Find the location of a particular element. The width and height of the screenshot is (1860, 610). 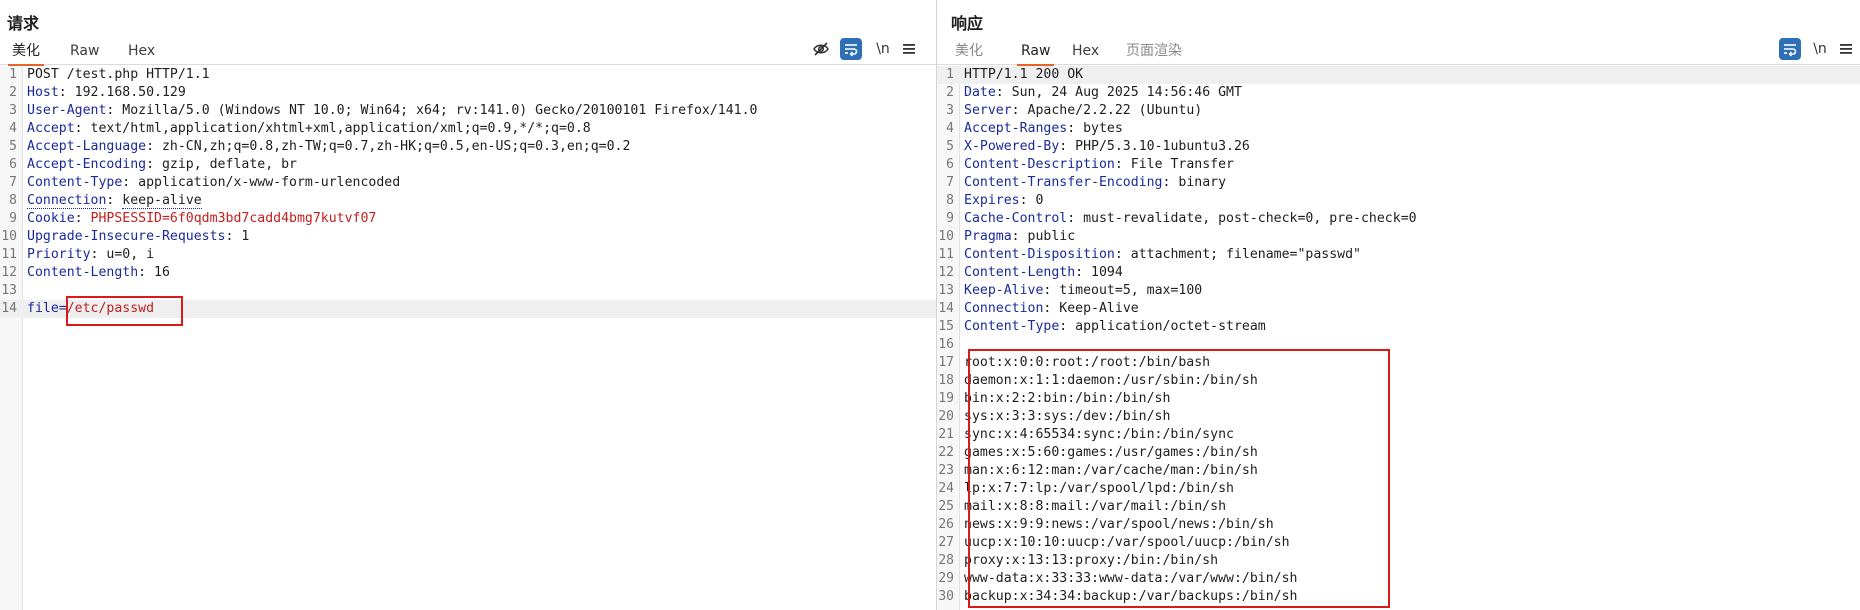

tab-request-raw: Raw is located at coordinates (84, 53).